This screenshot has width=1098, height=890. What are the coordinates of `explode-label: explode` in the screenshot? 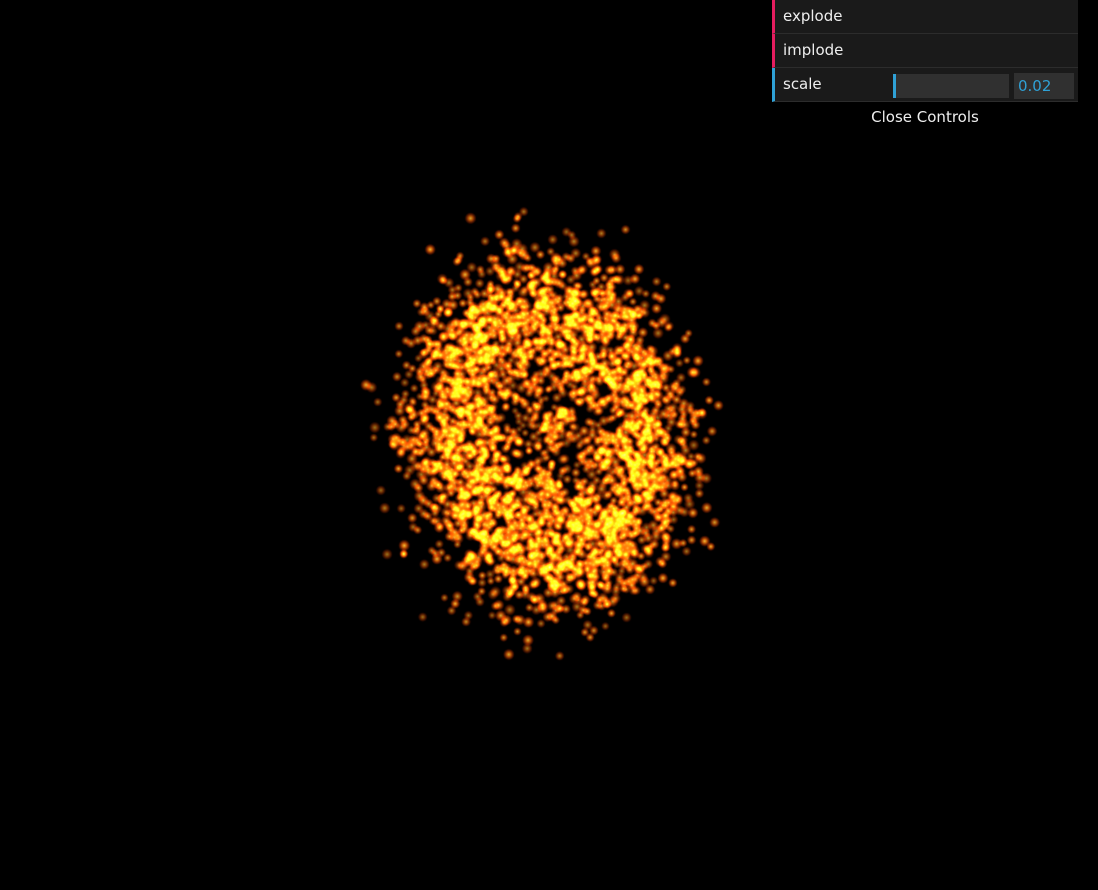 It's located at (813, 16).